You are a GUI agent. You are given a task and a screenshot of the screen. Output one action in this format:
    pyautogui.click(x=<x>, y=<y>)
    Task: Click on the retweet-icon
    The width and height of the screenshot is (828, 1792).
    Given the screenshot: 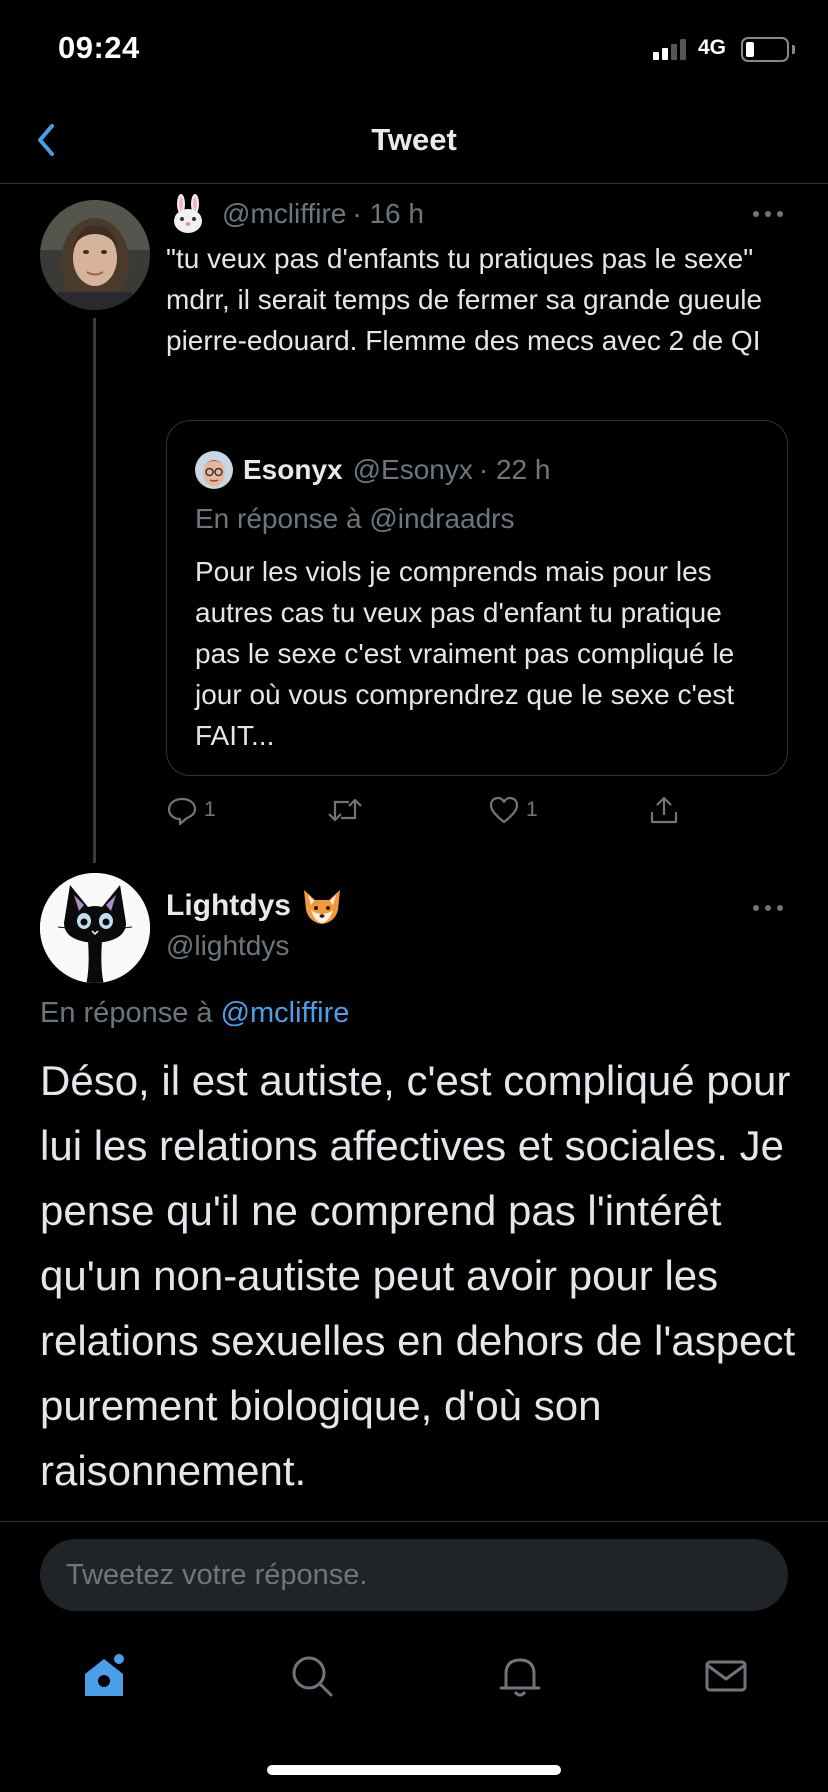 What is the action you would take?
    pyautogui.click(x=345, y=810)
    